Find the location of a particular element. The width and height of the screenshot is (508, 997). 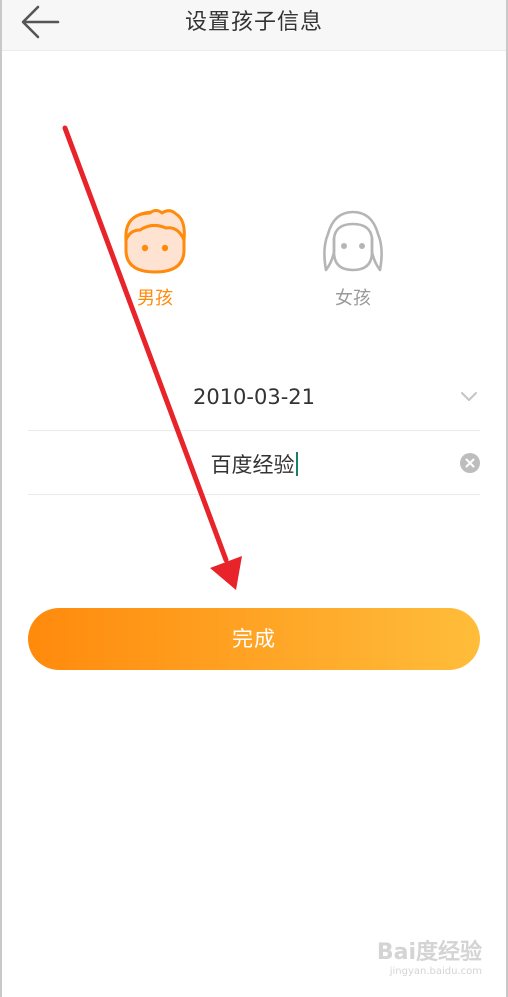

name-value: 百度经验 is located at coordinates (252, 465).